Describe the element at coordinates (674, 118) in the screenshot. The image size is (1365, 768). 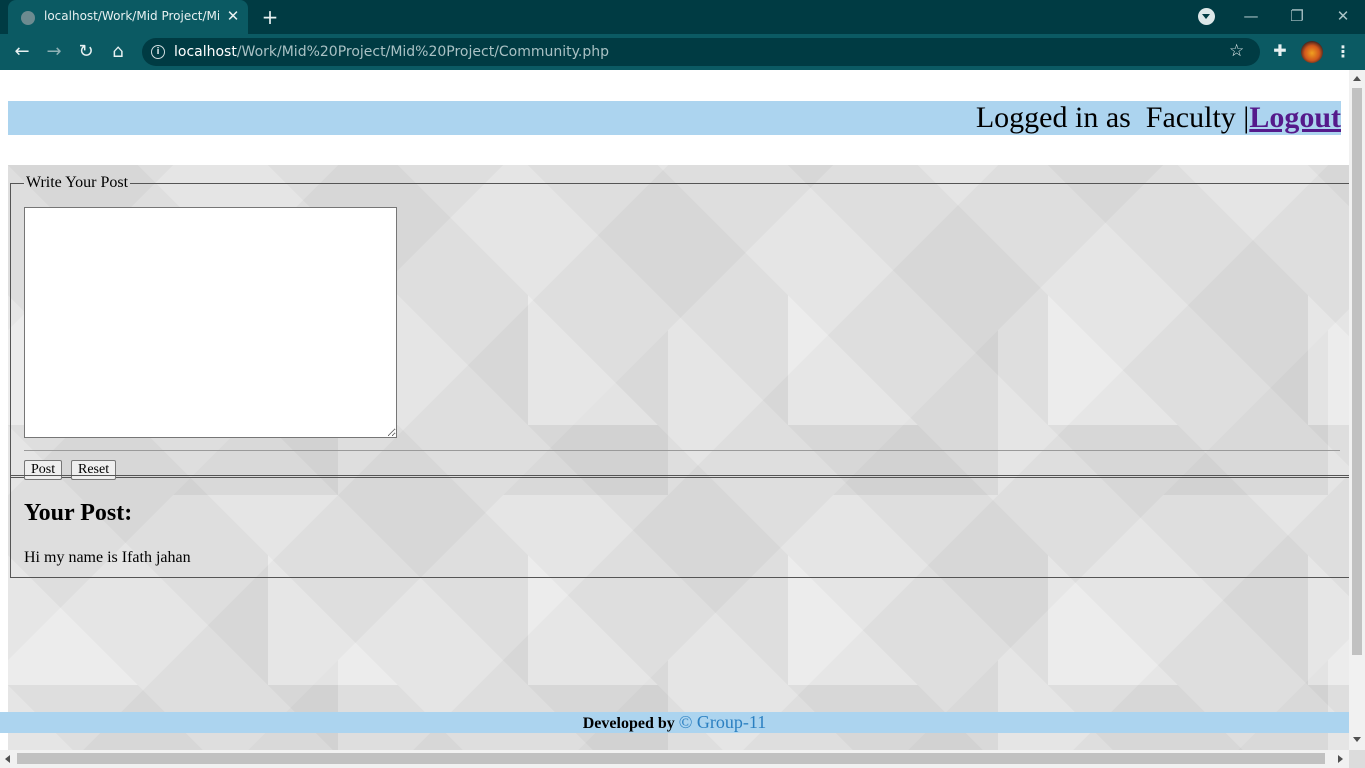
I see `header-bar: Logged in as Faculty |Logout` at that location.